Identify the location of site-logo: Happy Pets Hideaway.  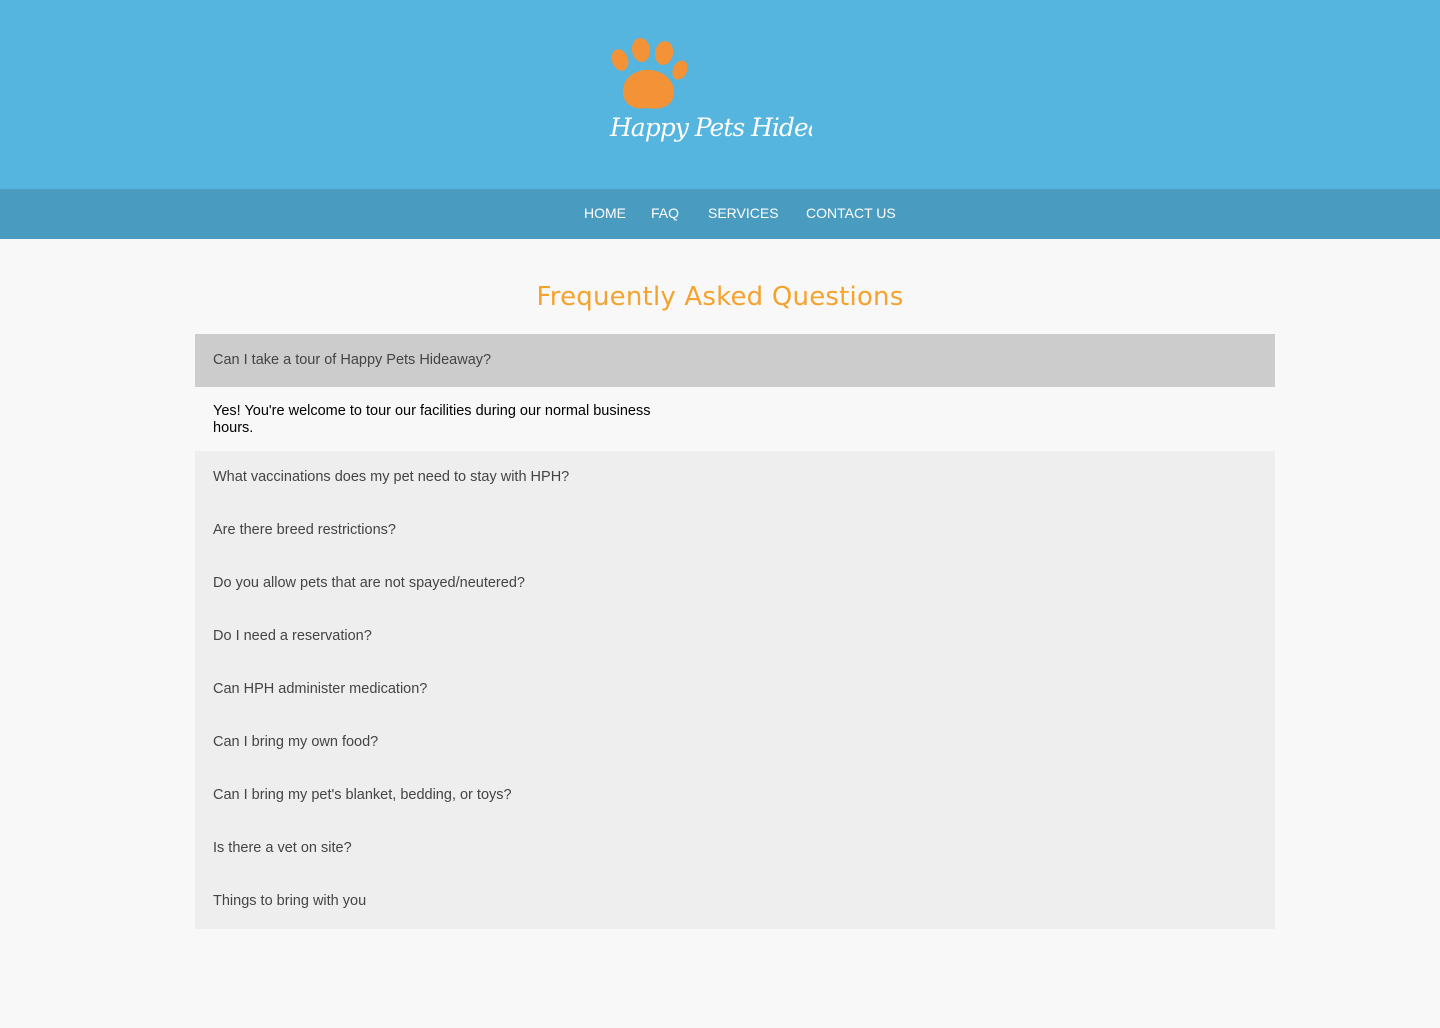
(709, 94).